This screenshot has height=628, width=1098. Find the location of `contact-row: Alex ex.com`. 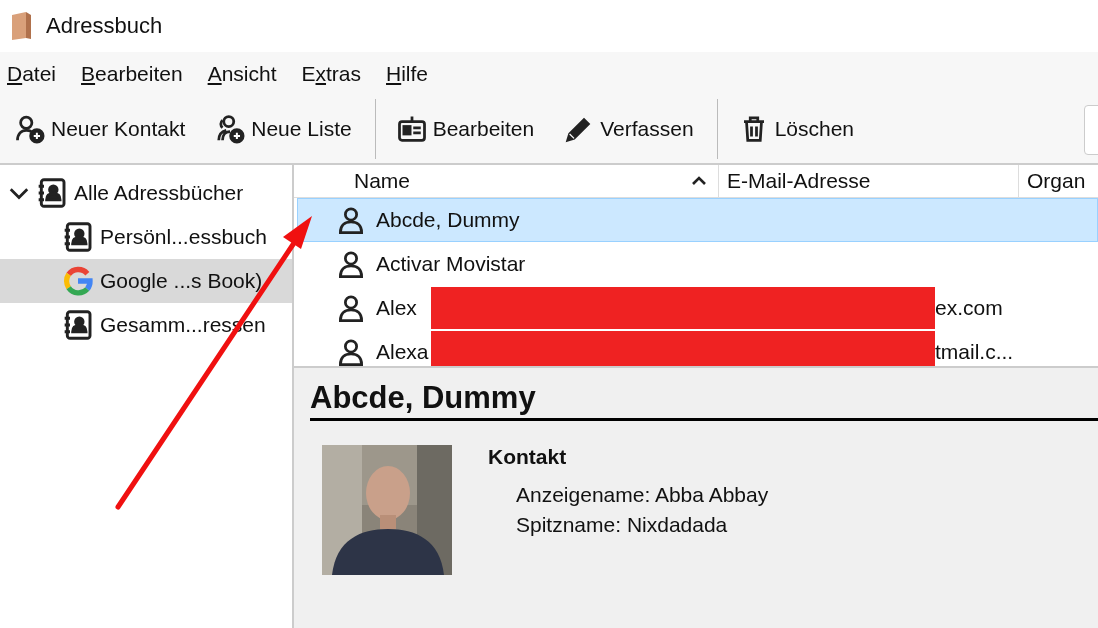

contact-row: Alex ex.com is located at coordinates (697, 308).